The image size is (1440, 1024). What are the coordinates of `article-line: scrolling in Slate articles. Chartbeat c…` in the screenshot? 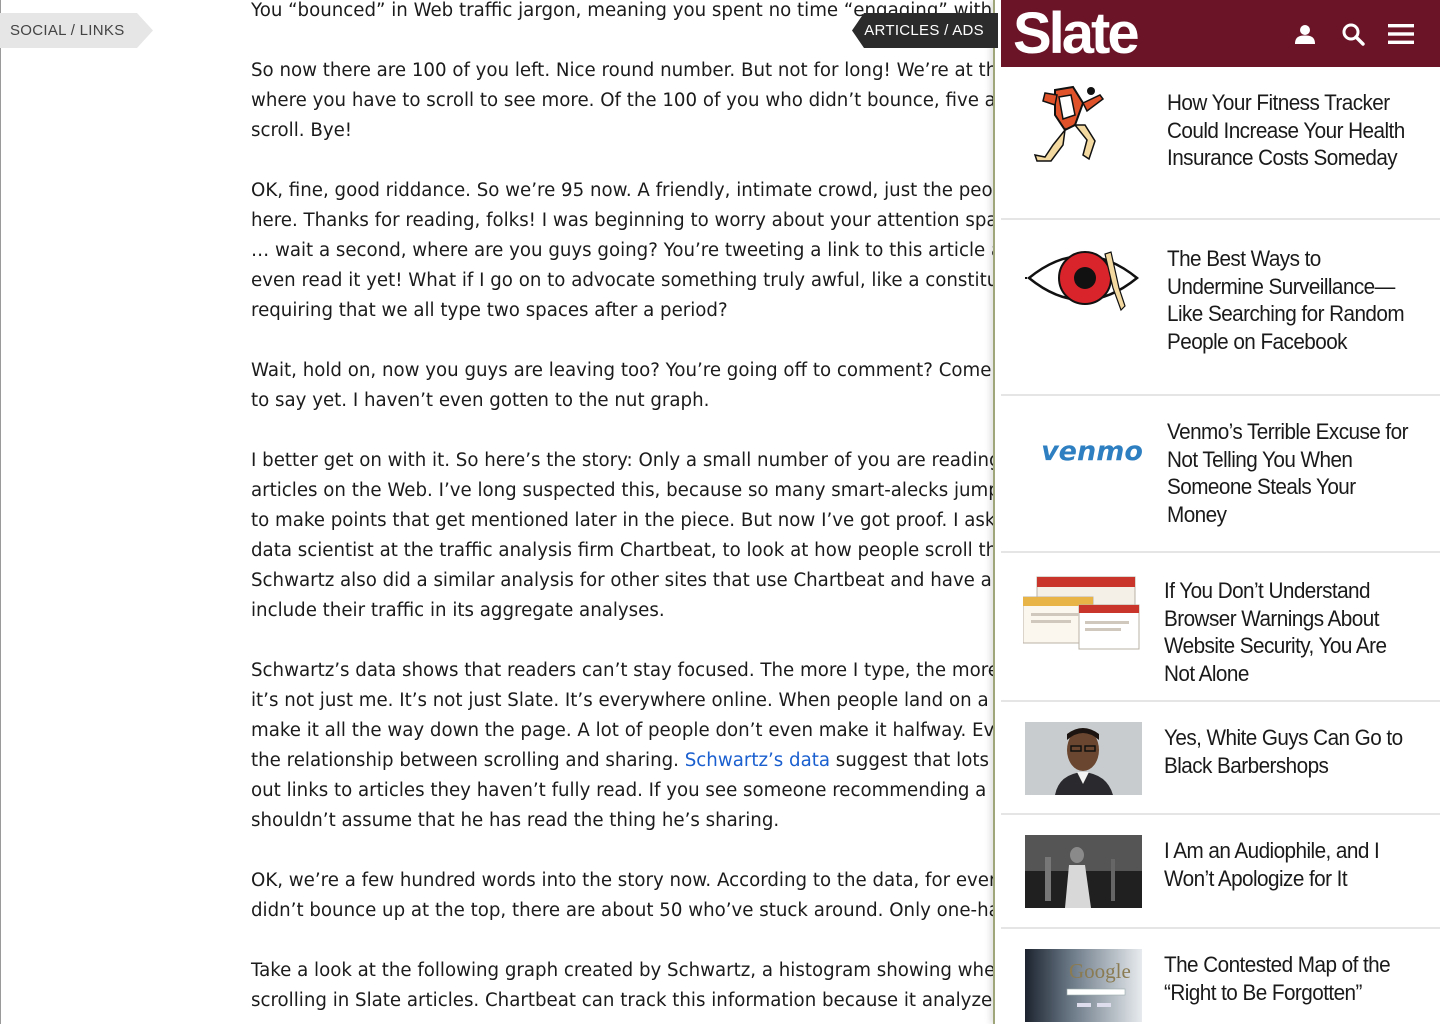 It's located at (633, 1000).